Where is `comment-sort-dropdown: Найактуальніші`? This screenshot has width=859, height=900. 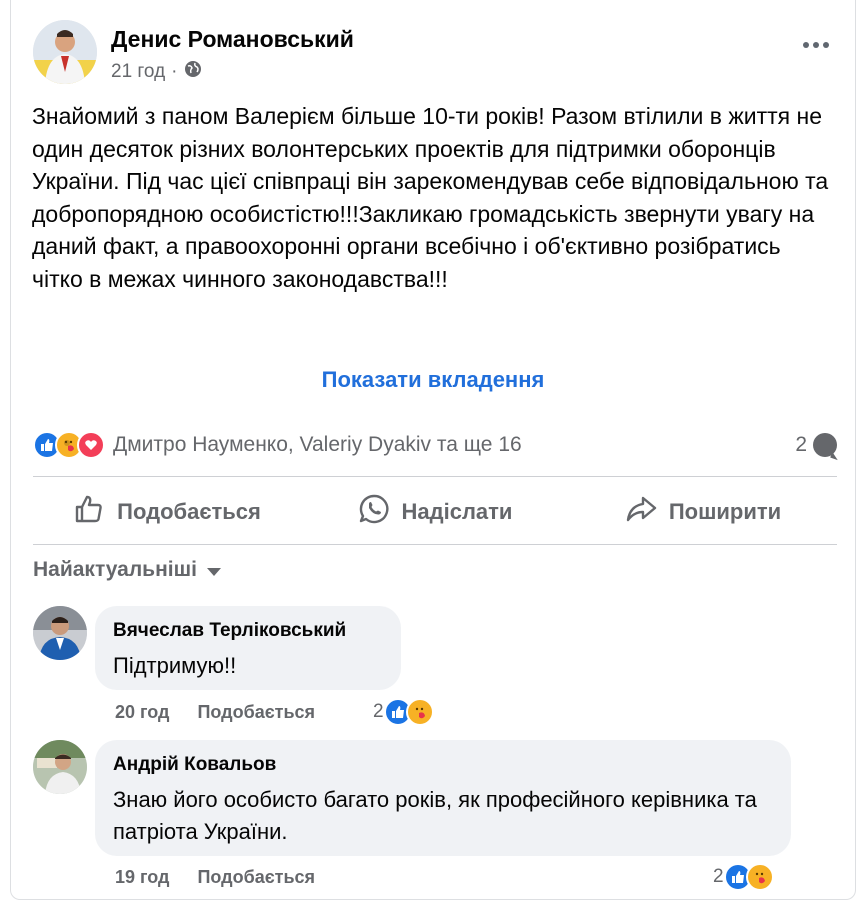 comment-sort-dropdown: Найактуальніші is located at coordinates (127, 570).